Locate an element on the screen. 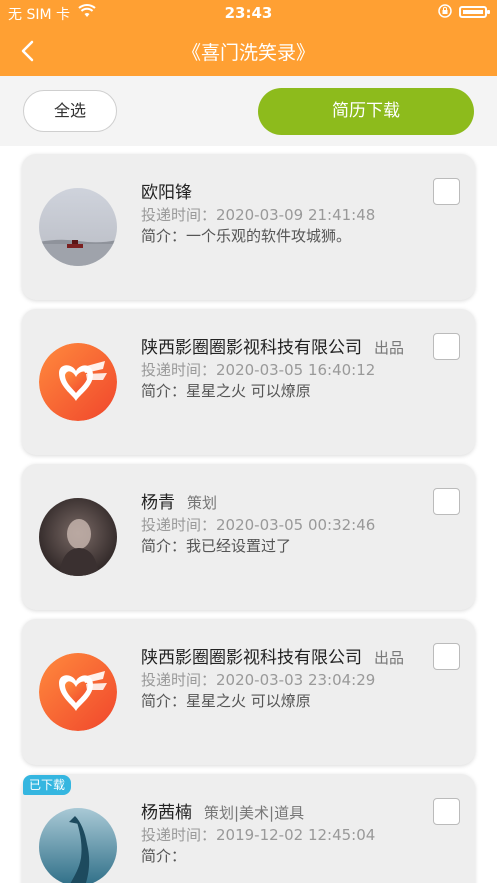 The image size is (497, 883). applicant-role: 策划|美术|道具 is located at coordinates (254, 813).